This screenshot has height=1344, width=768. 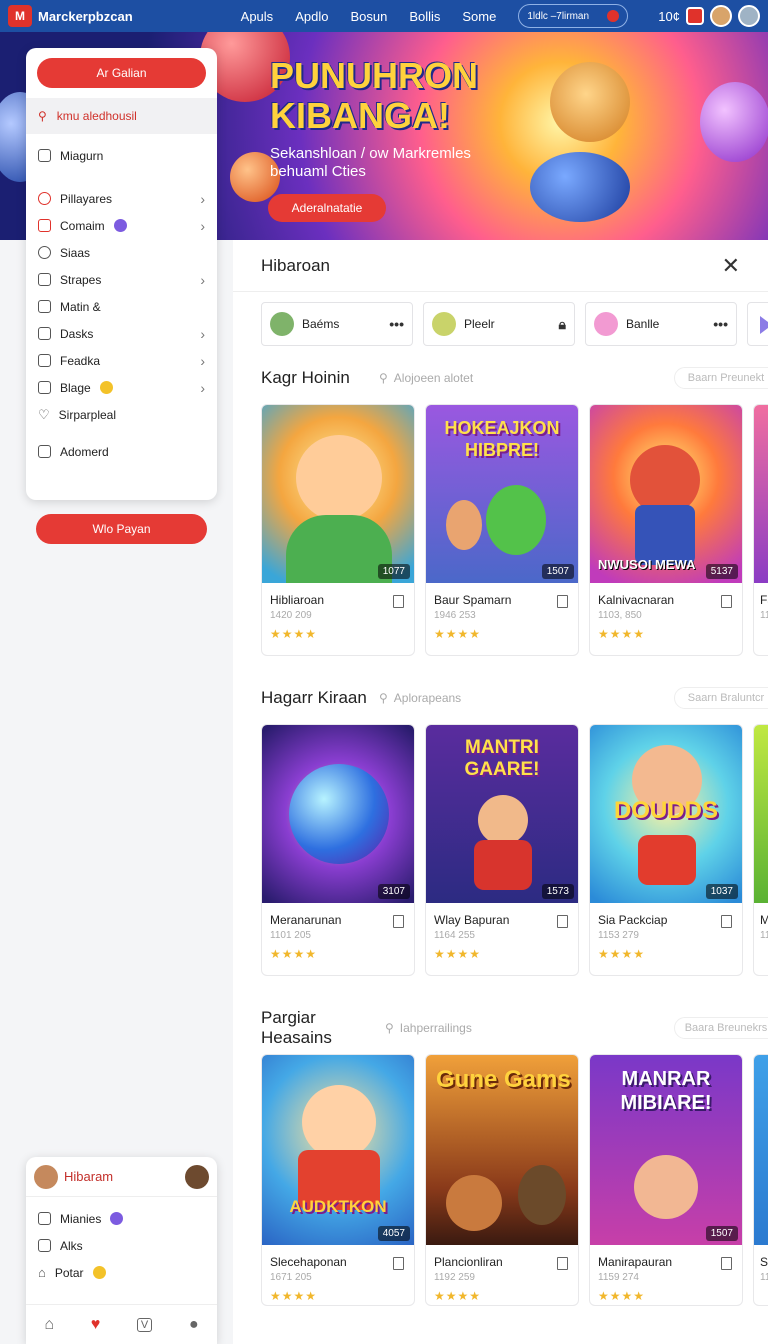 I want to click on search-icon: ⚲, so click(x=389, y=1028).